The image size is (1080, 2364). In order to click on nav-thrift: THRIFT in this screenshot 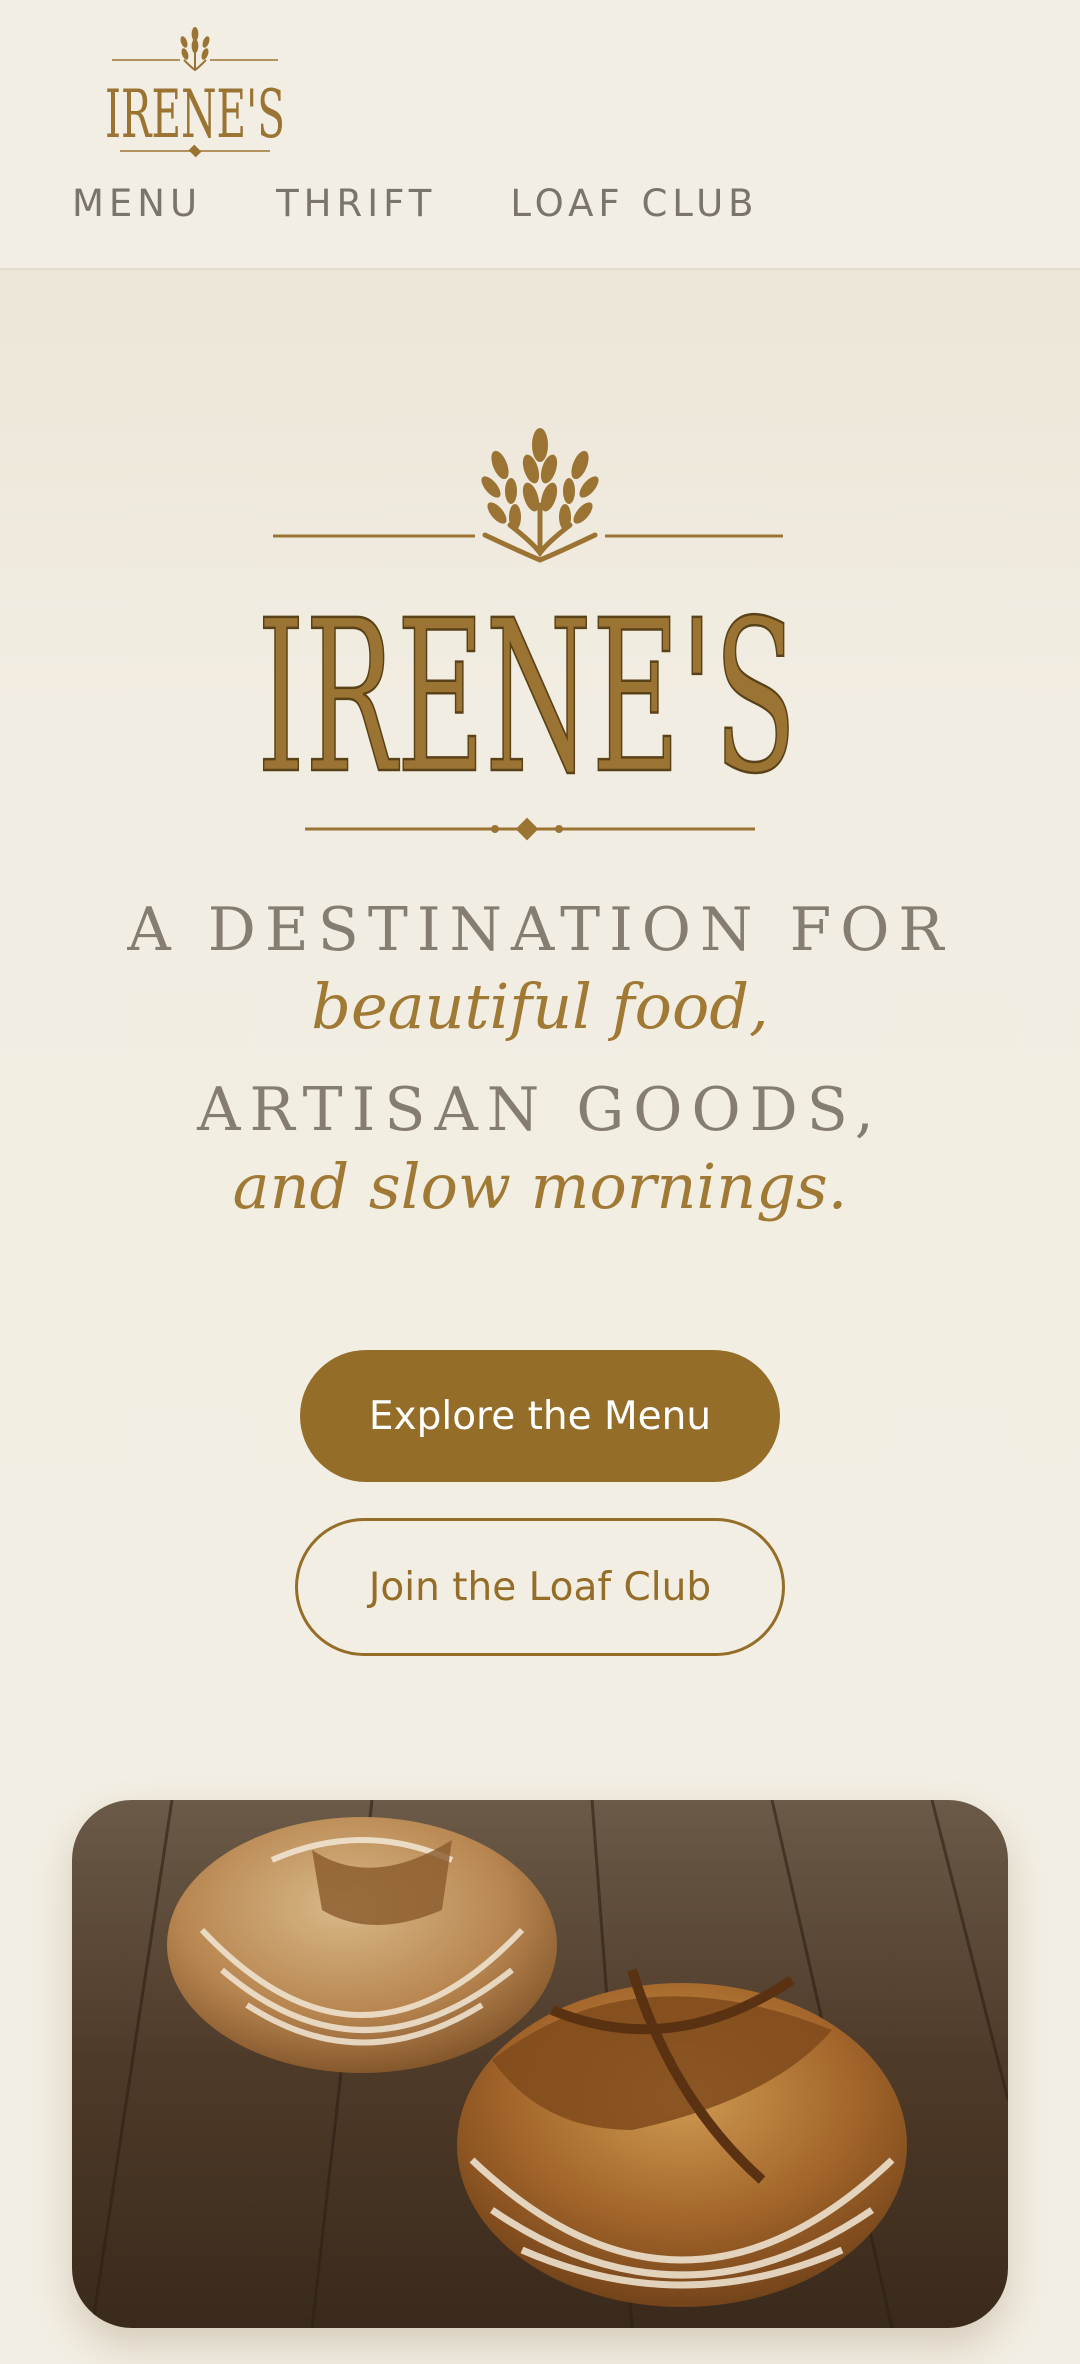, I will do `click(356, 203)`.